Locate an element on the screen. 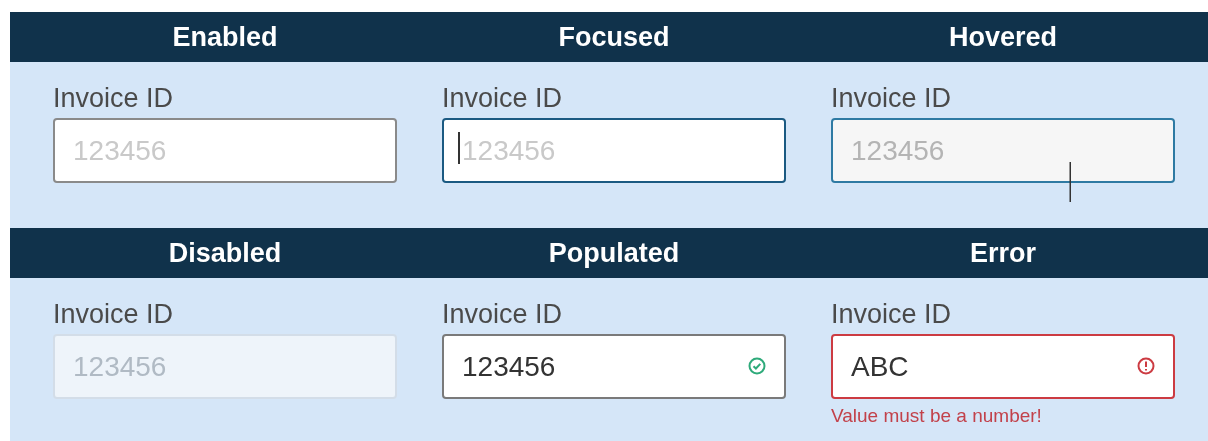  state-heading: Enabled is located at coordinates (225, 37).